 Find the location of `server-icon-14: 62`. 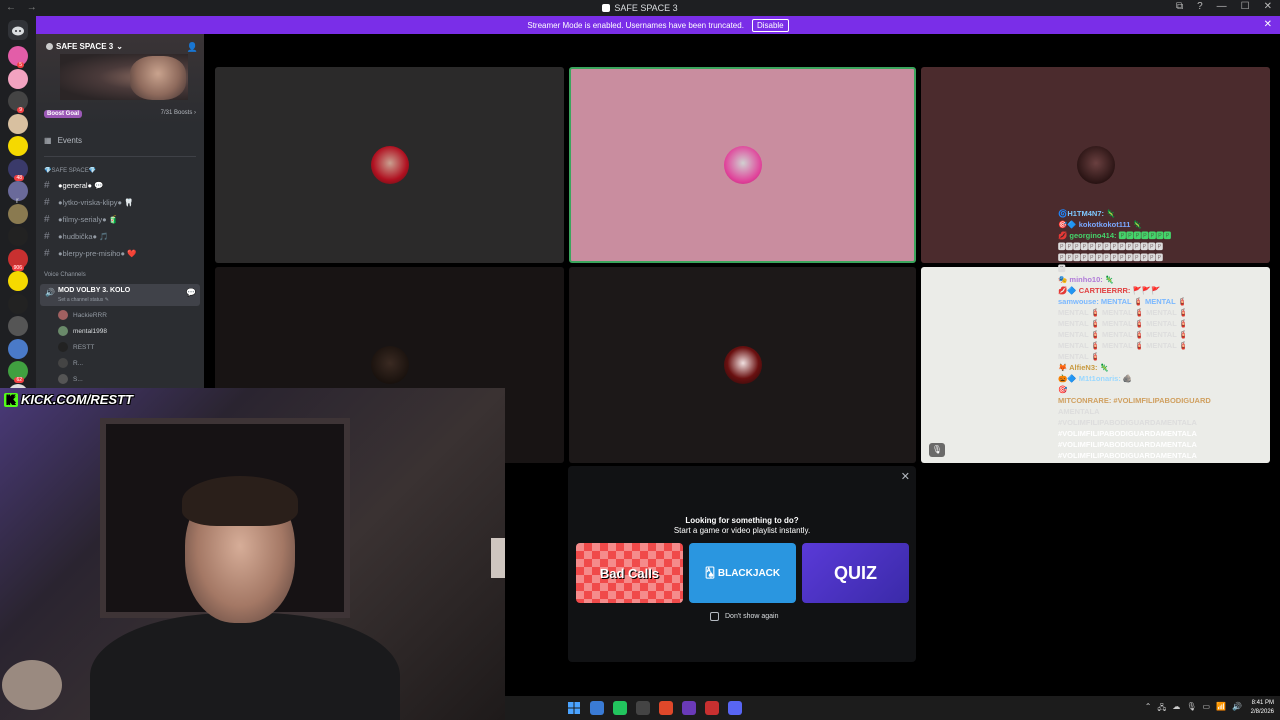

server-icon-14: 62 is located at coordinates (18, 372).